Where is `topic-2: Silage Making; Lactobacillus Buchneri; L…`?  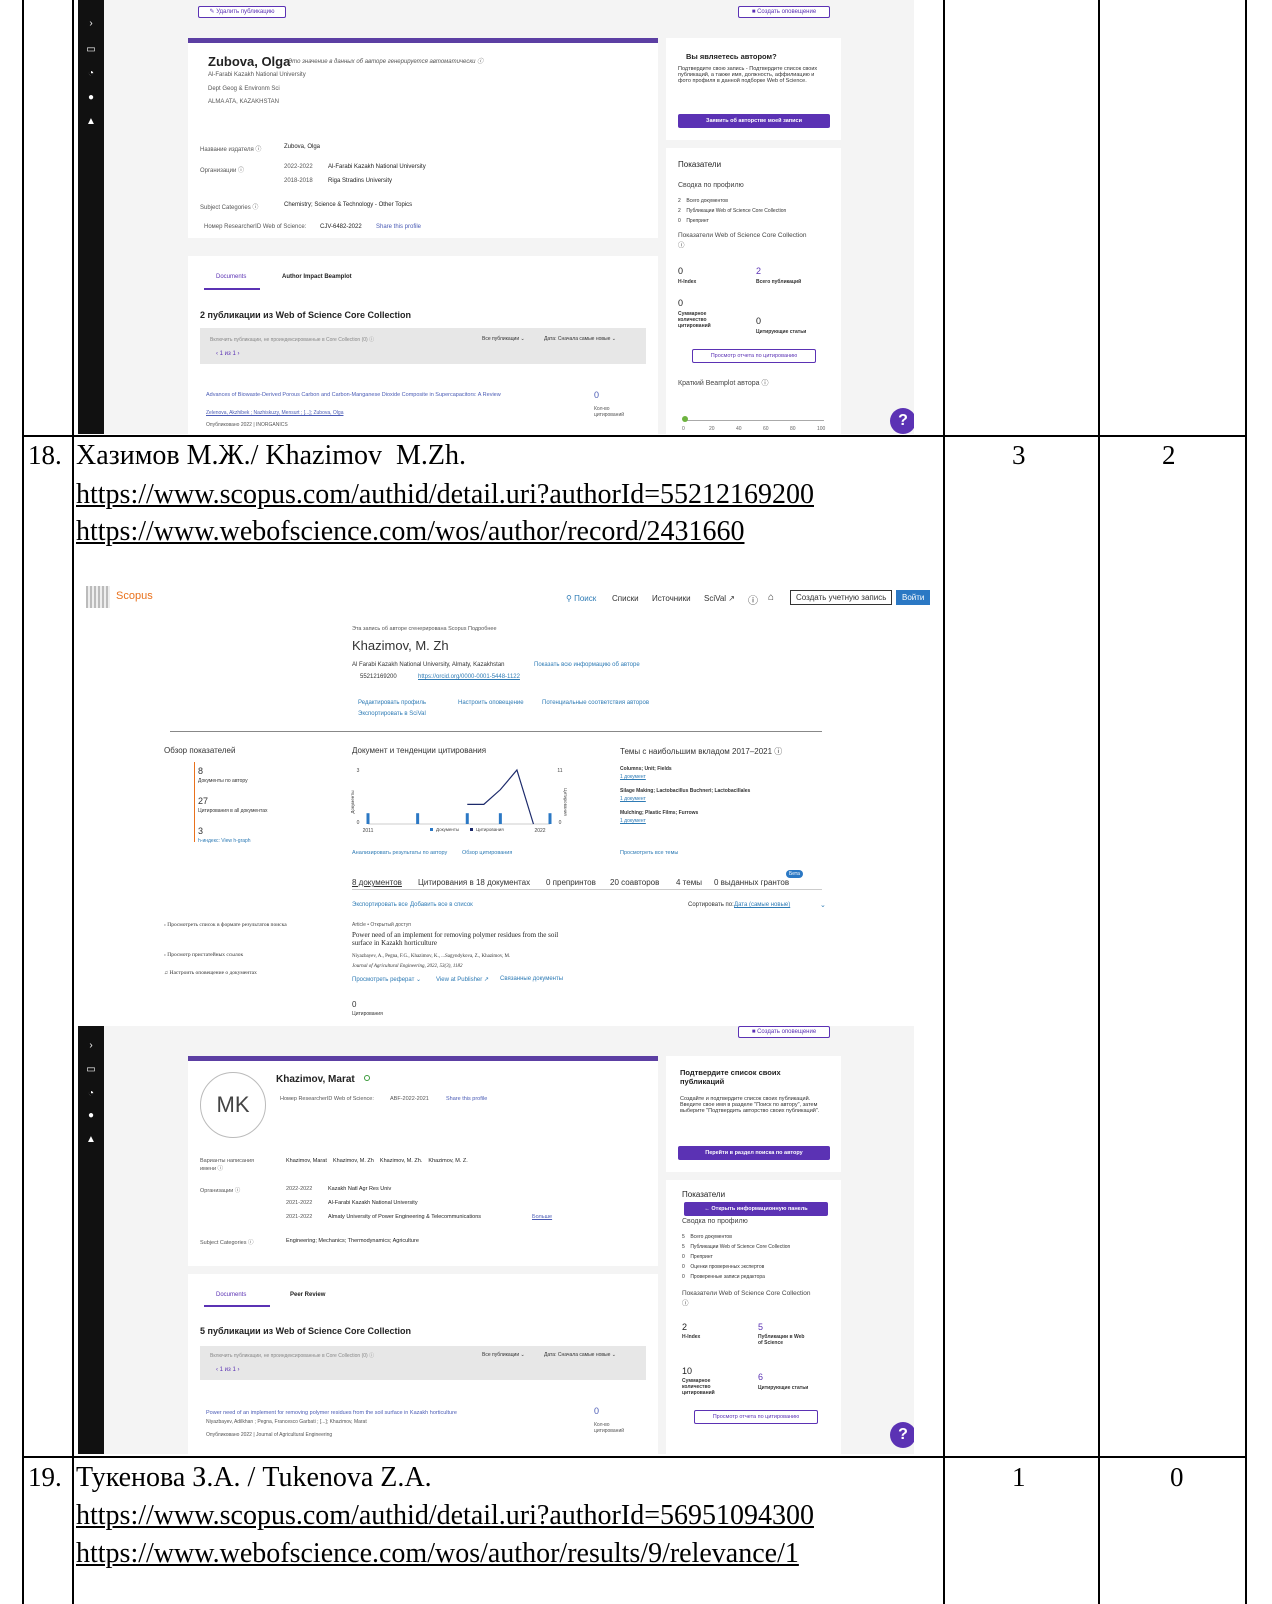 topic-2: Silage Making; Lactobacillus Buchneri; L… is located at coordinates (685, 791).